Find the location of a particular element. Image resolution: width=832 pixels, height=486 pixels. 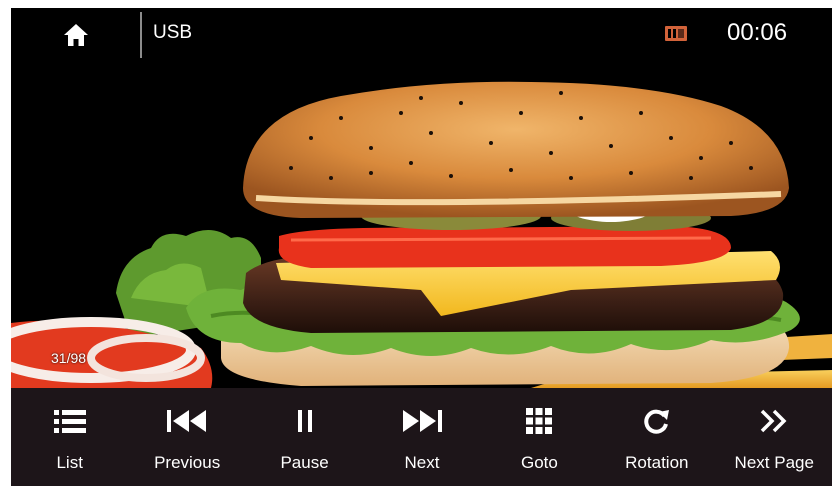

rotation-button: Rotation is located at coordinates (656, 437).